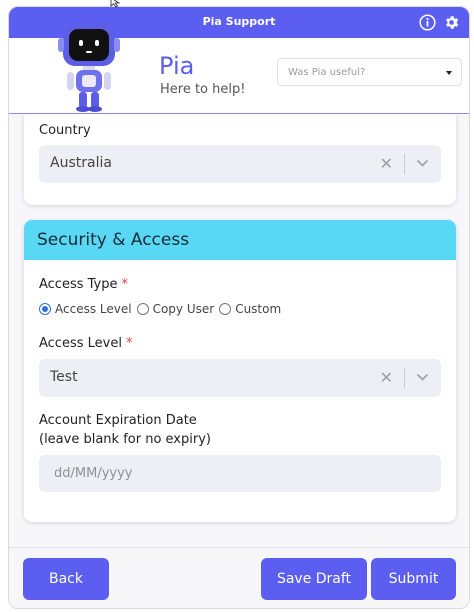 This screenshot has width=474, height=612. Describe the element at coordinates (125, 439) in the screenshot. I see `expiry-hint: (leave blank for no expiry)` at that location.